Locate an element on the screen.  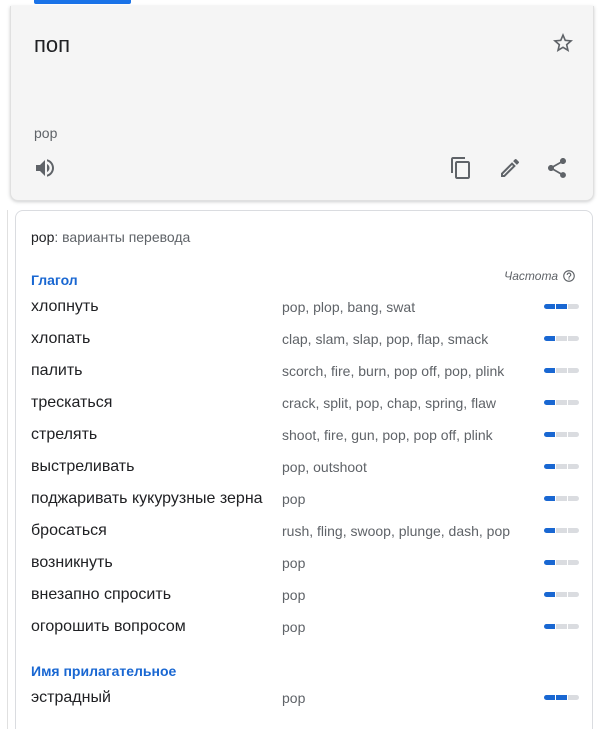
frequency-header: Частота is located at coordinates (540, 276).